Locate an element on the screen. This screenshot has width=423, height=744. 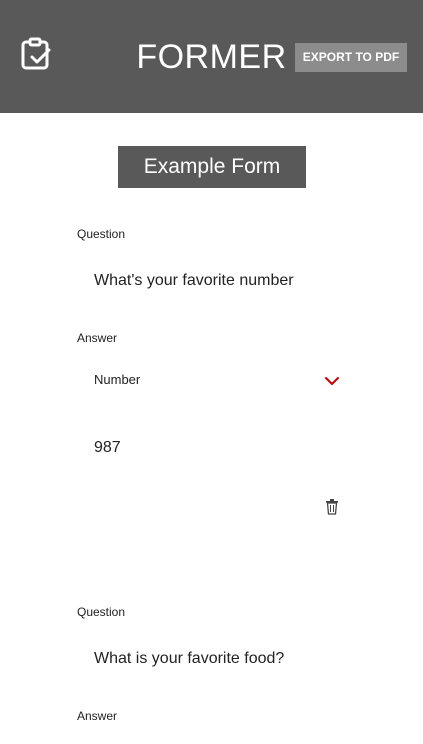
export-to-pdf-button: EXPORT TO PDF is located at coordinates (351, 57).